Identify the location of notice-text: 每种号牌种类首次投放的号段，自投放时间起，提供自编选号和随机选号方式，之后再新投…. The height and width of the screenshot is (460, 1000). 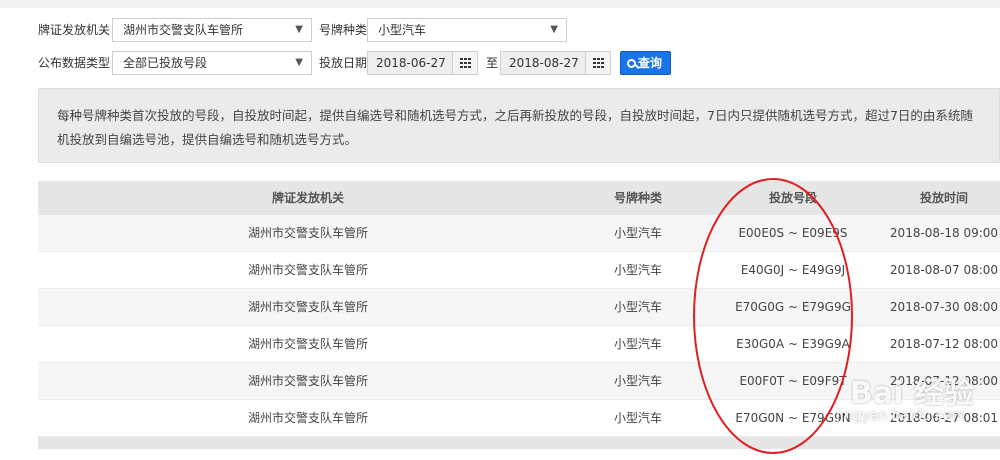
(515, 127).